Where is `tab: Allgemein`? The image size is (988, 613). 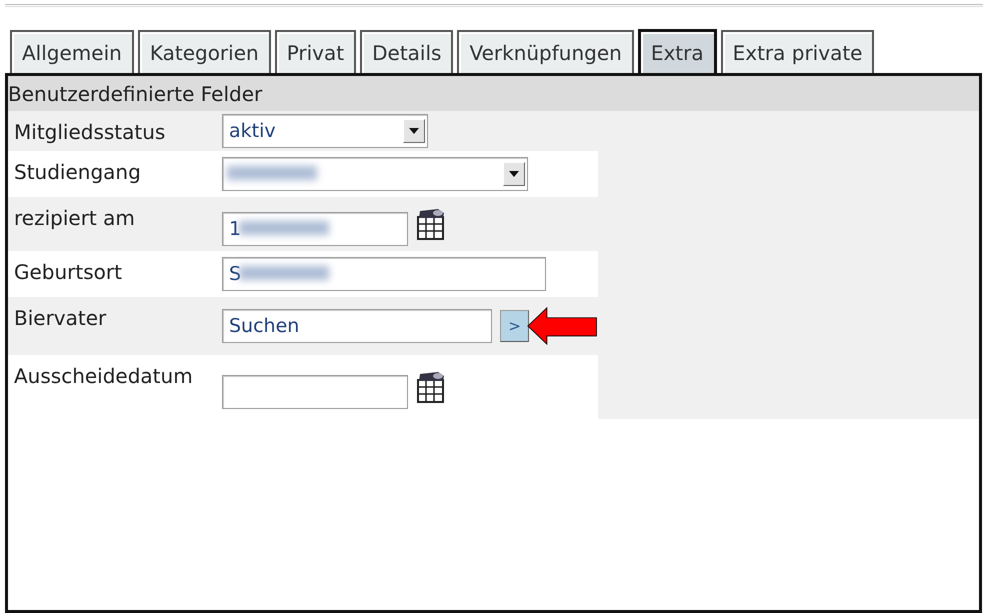
tab: Allgemein is located at coordinates (72, 51).